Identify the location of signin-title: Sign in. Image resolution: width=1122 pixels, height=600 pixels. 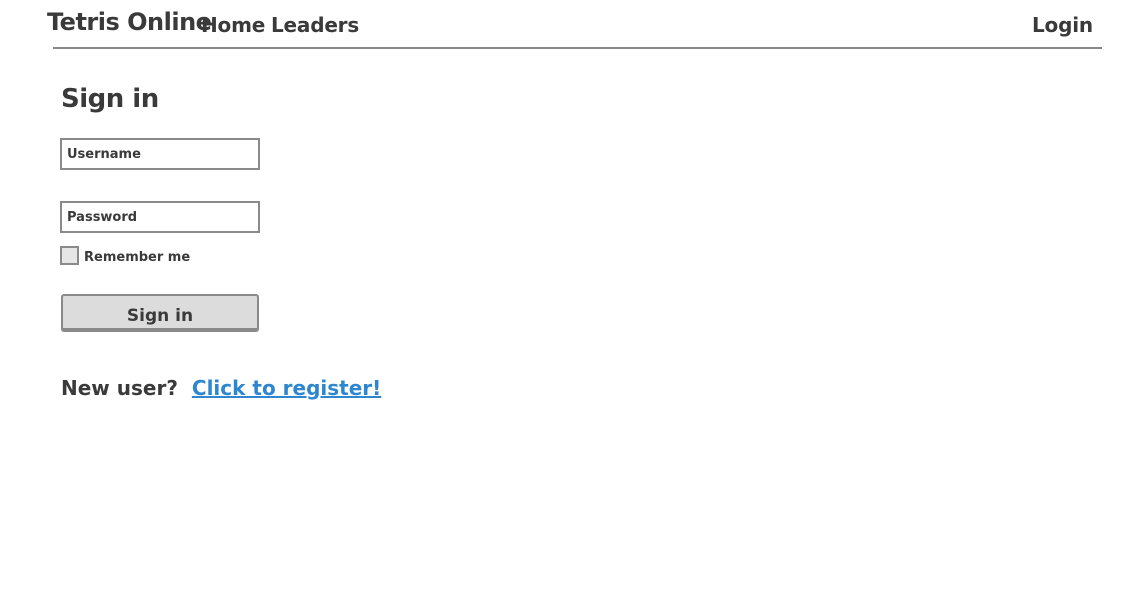
(110, 99).